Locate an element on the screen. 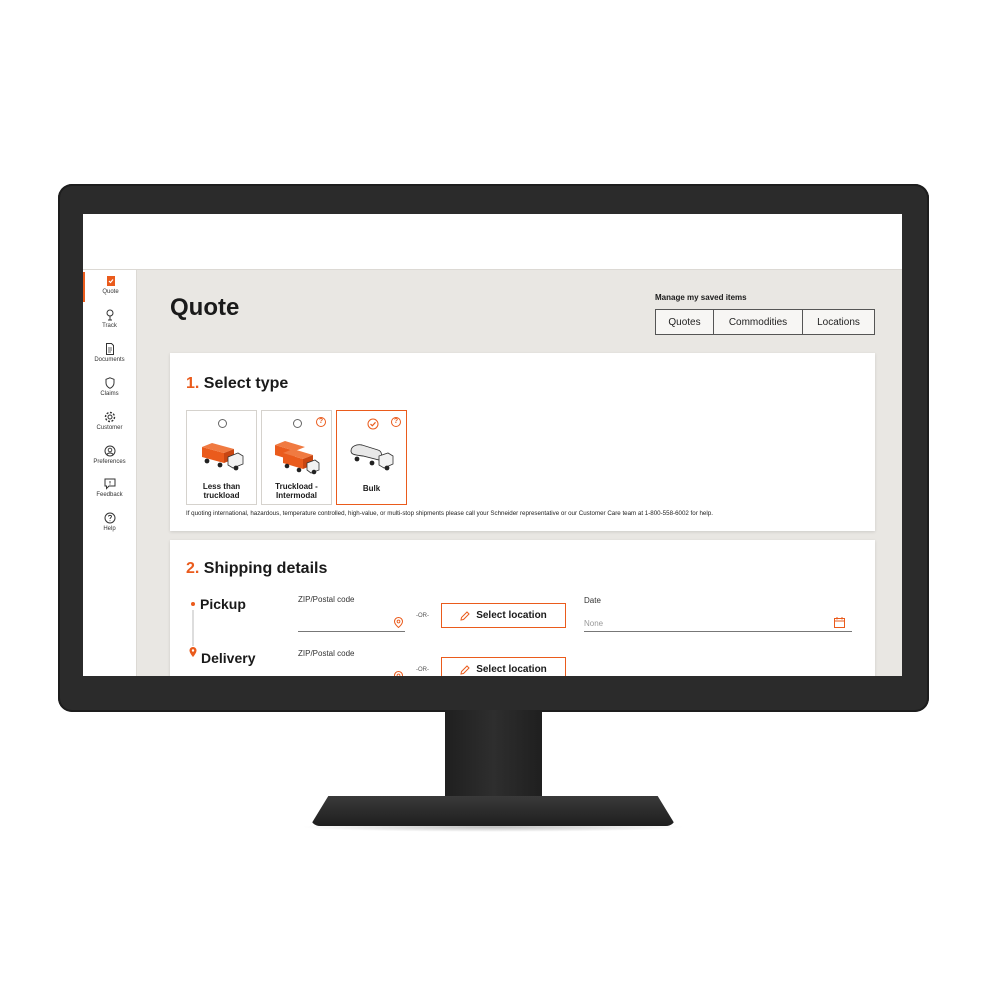 The height and width of the screenshot is (987, 987). page-title: Quote is located at coordinates (205, 307).